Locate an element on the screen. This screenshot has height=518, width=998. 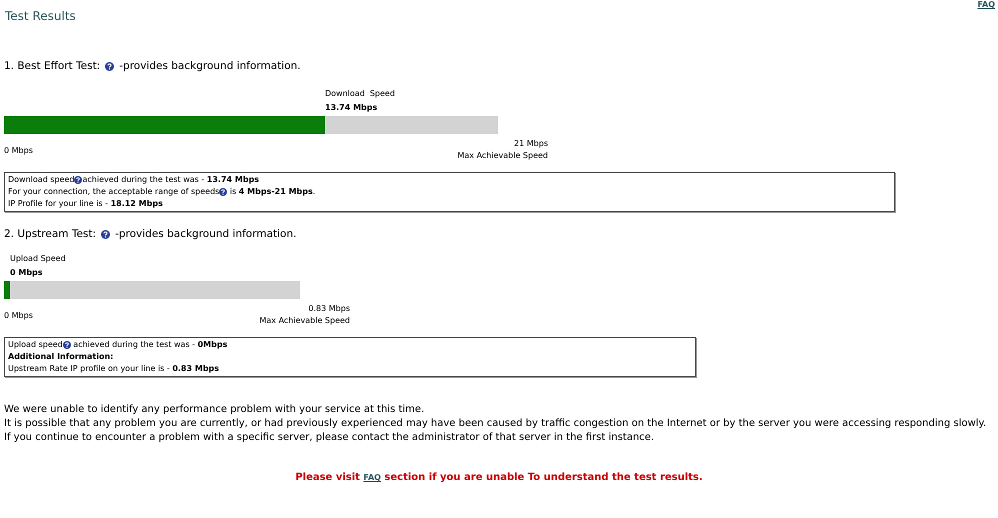
info-text: Upload speed is located at coordinates (35, 345).